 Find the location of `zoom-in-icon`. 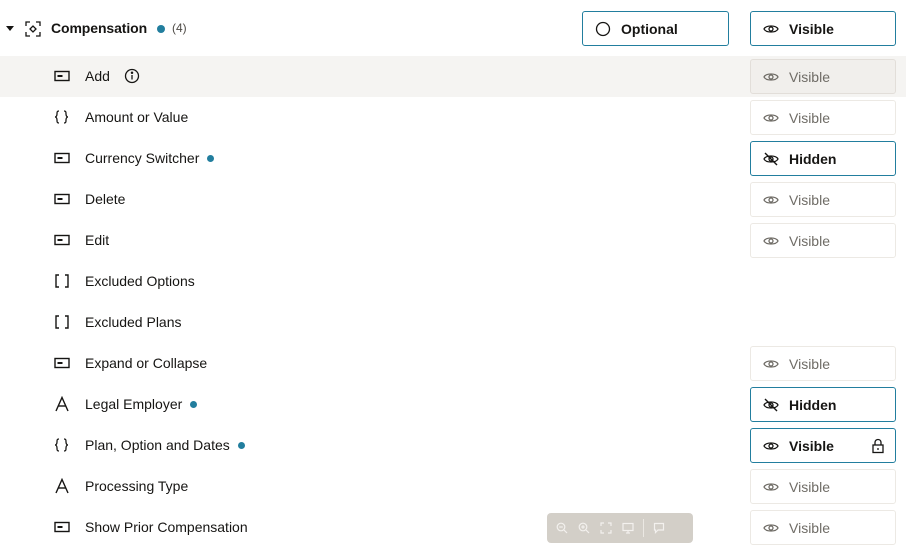

zoom-in-icon is located at coordinates (584, 528).